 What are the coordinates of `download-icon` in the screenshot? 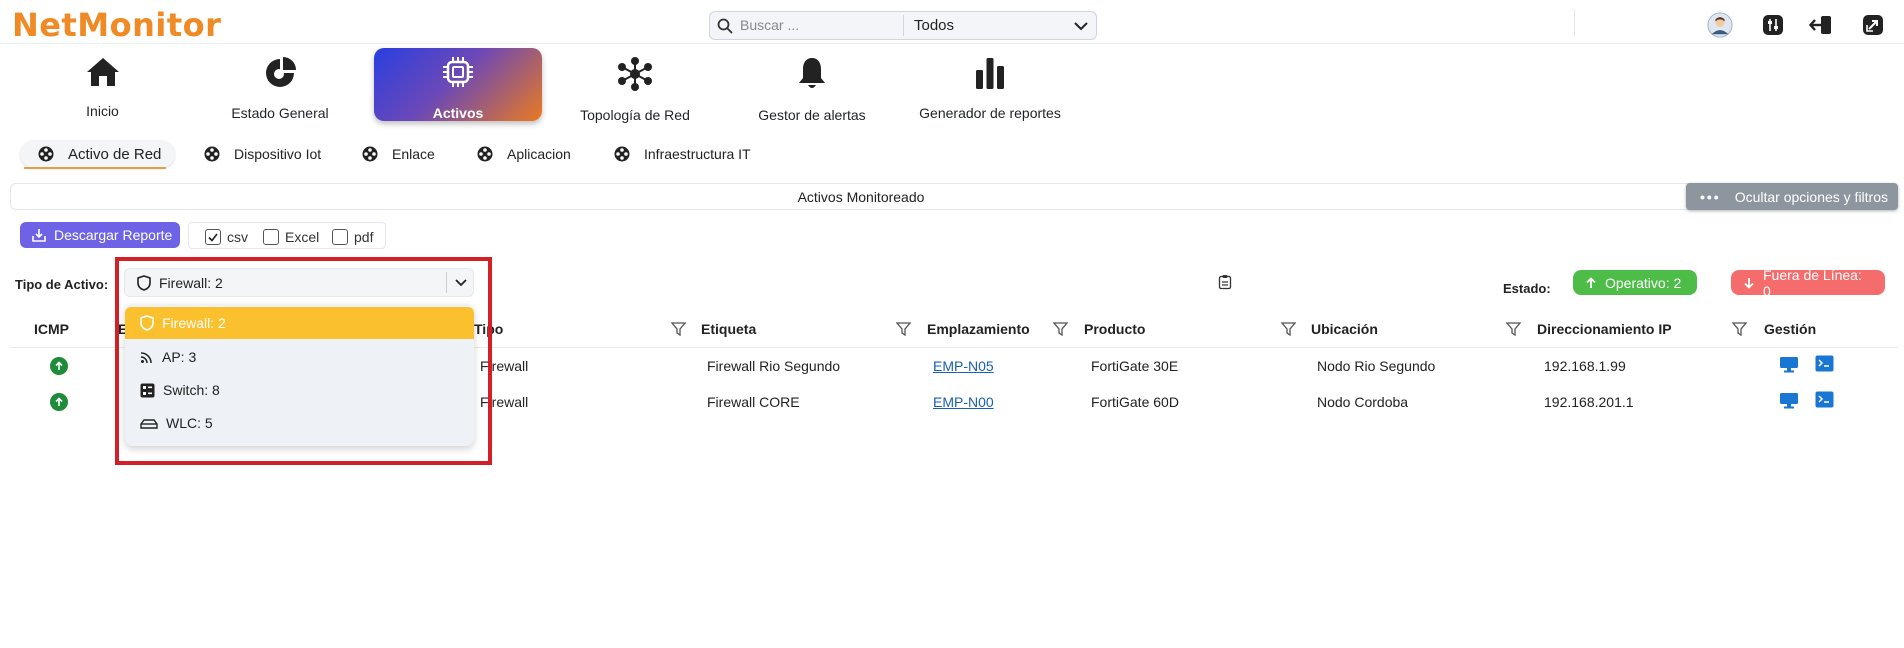 It's located at (39, 235).